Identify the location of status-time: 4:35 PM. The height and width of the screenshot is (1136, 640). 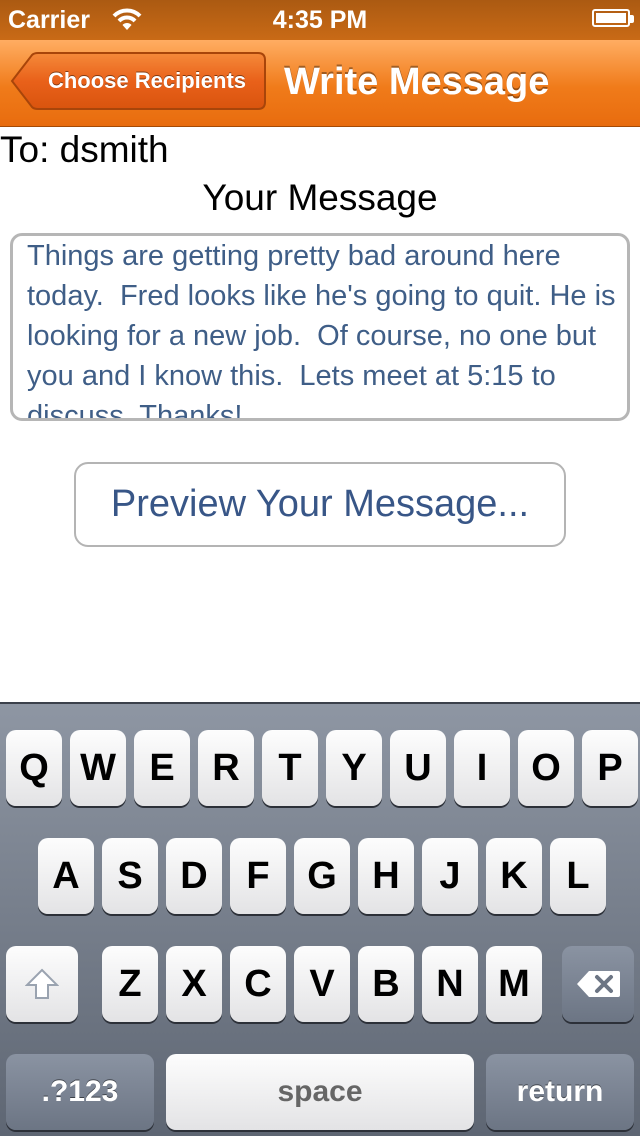
(320, 20).